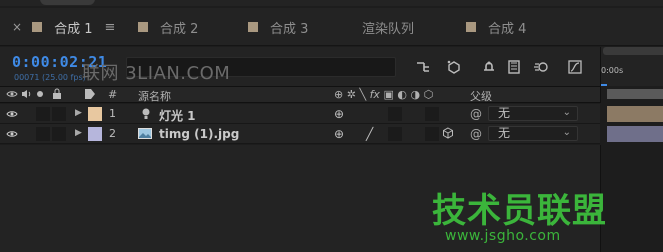 This screenshot has height=252, width=663. I want to click on shy-layers-icon, so click(489, 67).